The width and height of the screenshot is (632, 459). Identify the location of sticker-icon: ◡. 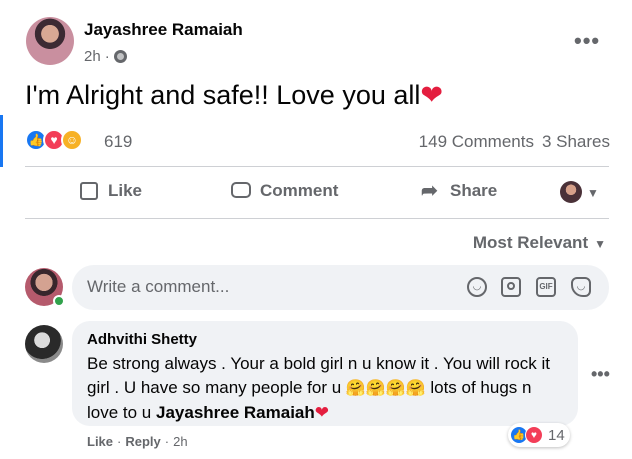
(581, 287).